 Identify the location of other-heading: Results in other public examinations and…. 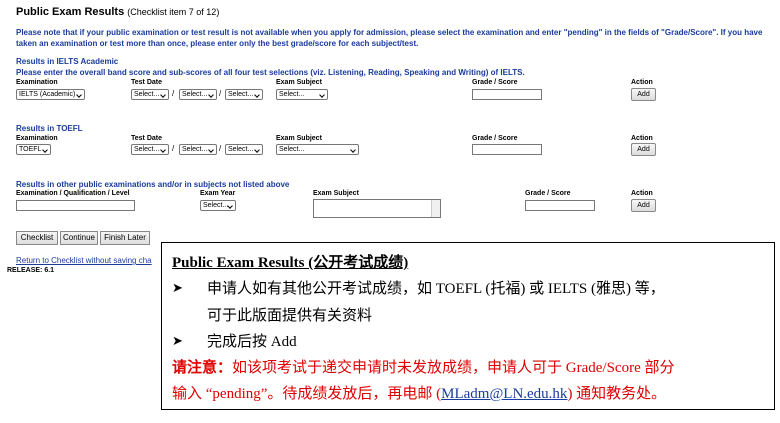
(153, 184).